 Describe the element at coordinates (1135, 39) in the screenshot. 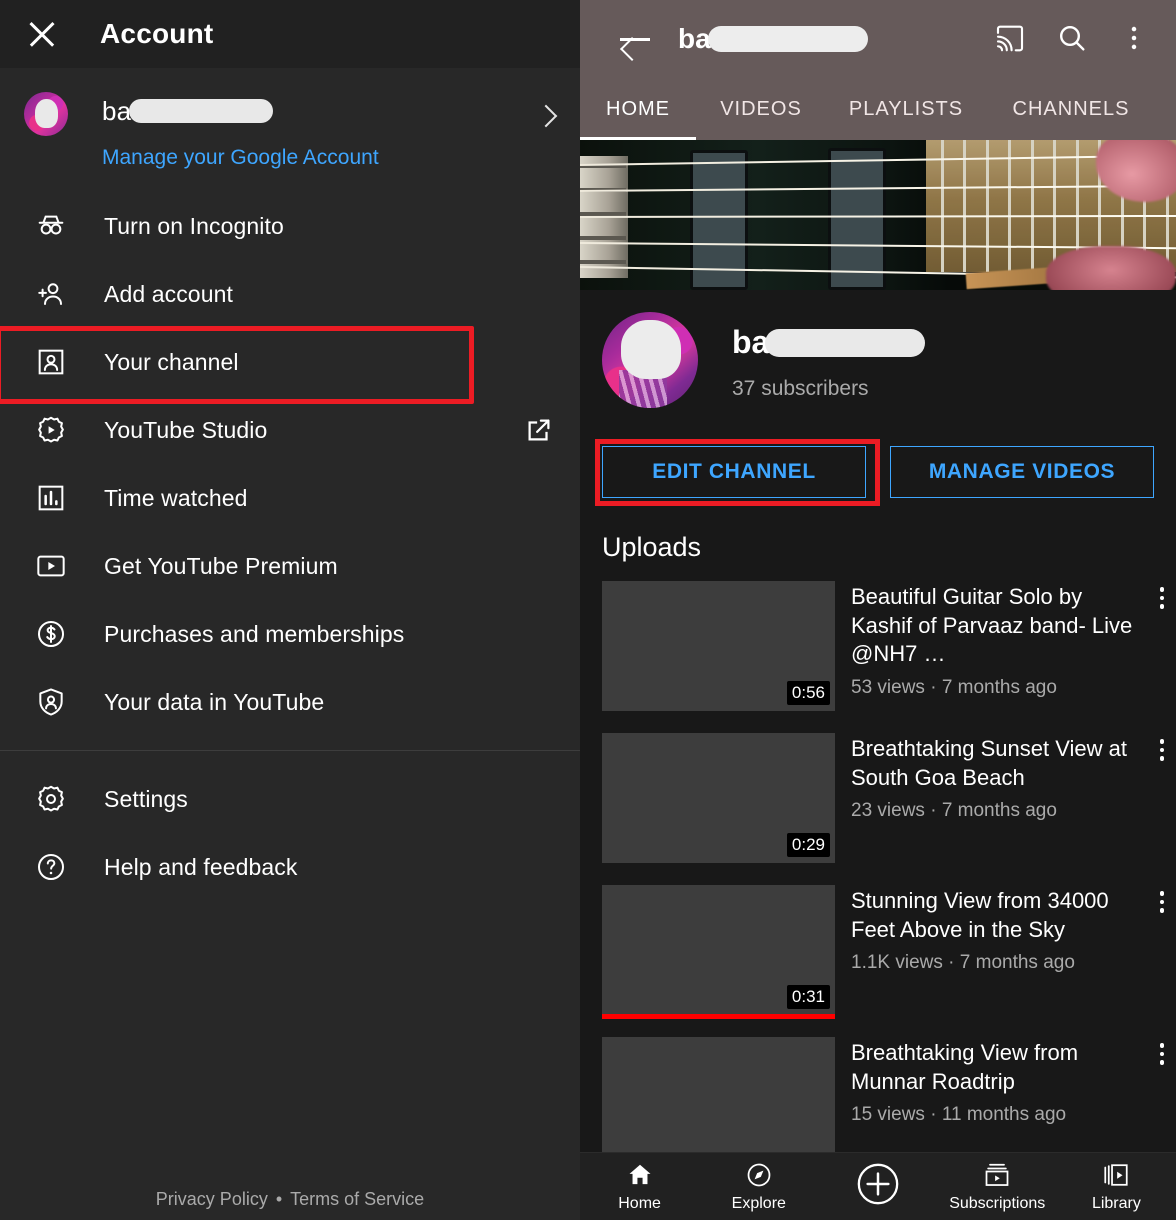

I see `more-vert-icon` at that location.